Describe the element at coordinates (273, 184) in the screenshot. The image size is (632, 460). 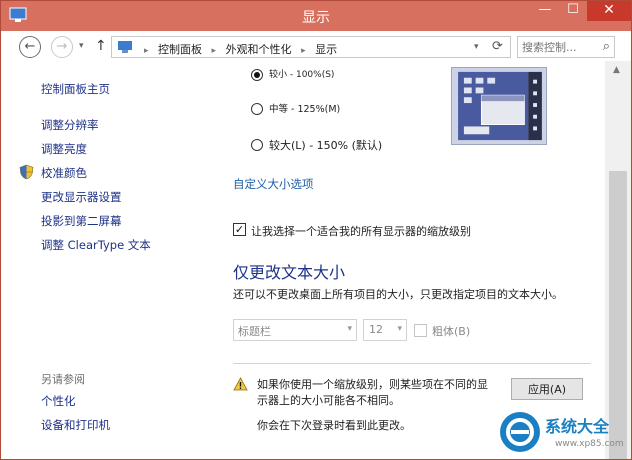
I see `custom-size-options-link: 自定义大小选项` at that location.